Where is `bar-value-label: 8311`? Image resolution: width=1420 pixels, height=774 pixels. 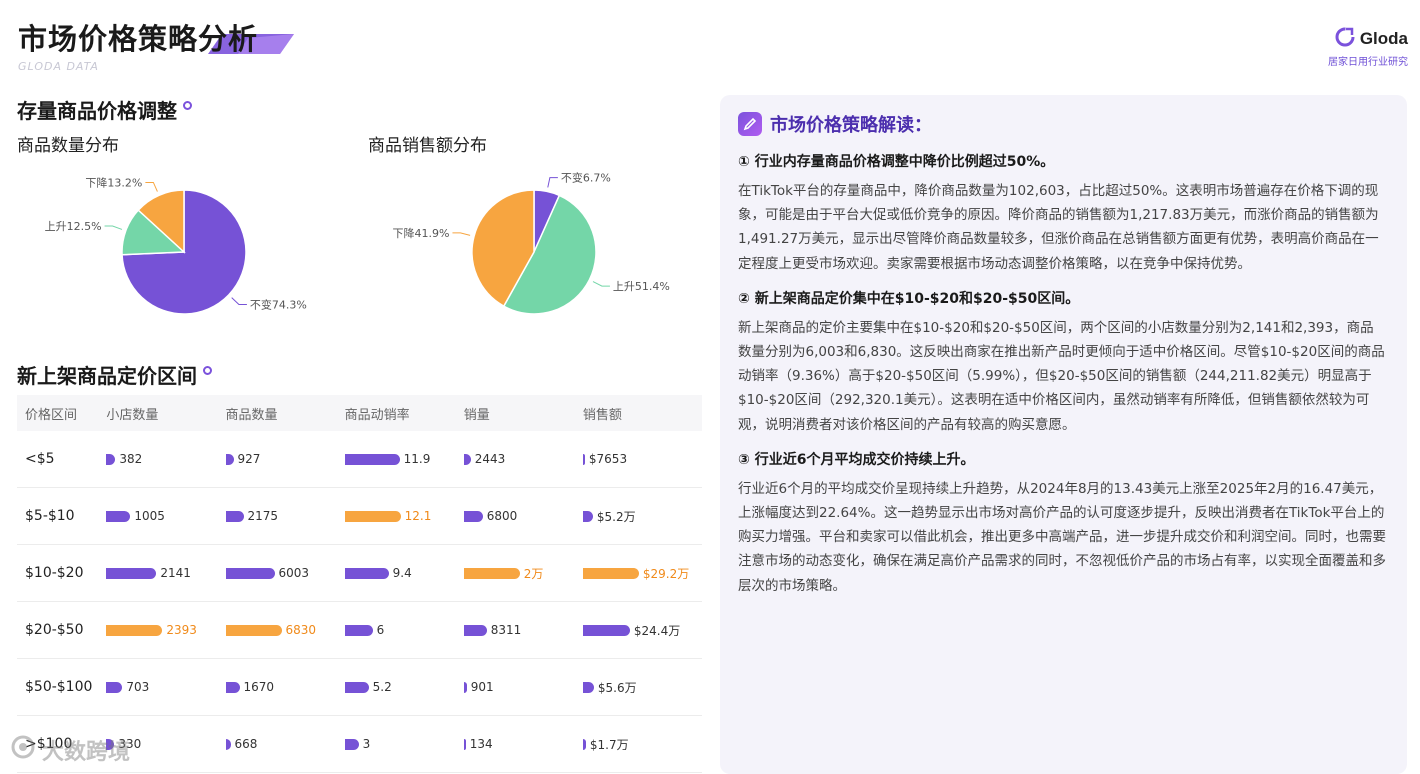
bar-value-label: 8311 is located at coordinates (506, 630).